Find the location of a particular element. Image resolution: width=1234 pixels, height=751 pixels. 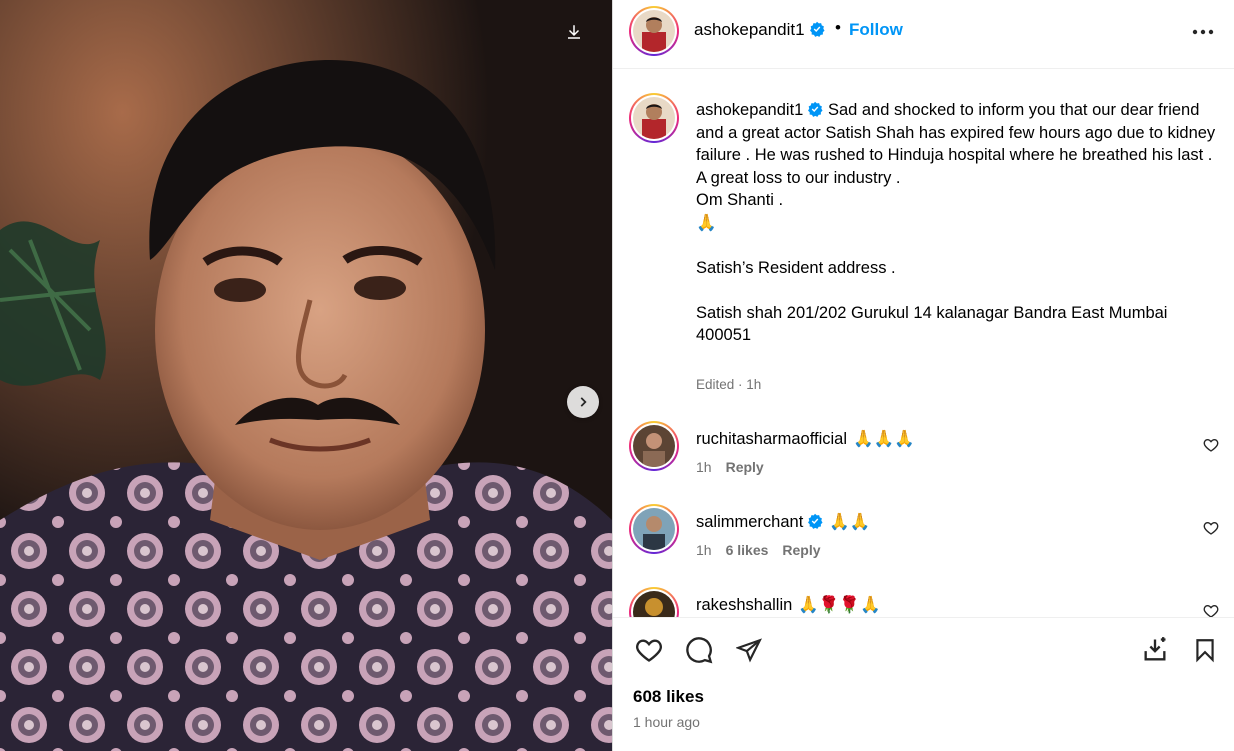

download-button is located at coordinates (574, 32).